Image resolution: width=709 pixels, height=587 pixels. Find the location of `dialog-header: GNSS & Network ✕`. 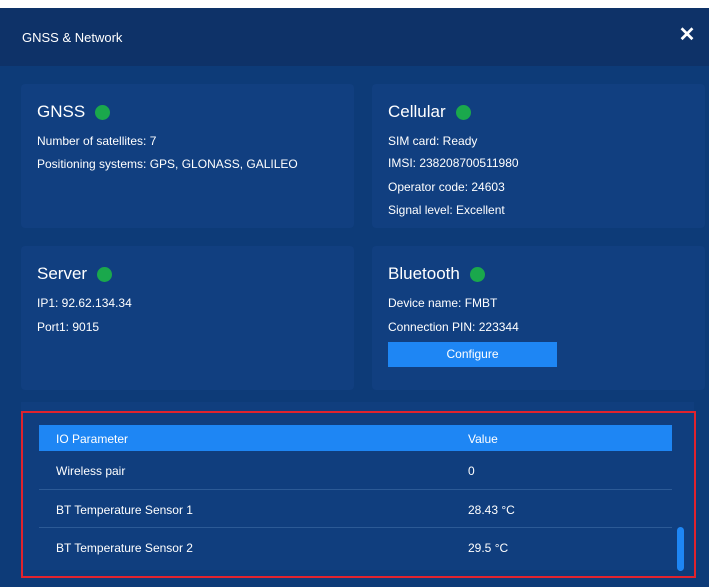

dialog-header: GNSS & Network ✕ is located at coordinates (354, 37).